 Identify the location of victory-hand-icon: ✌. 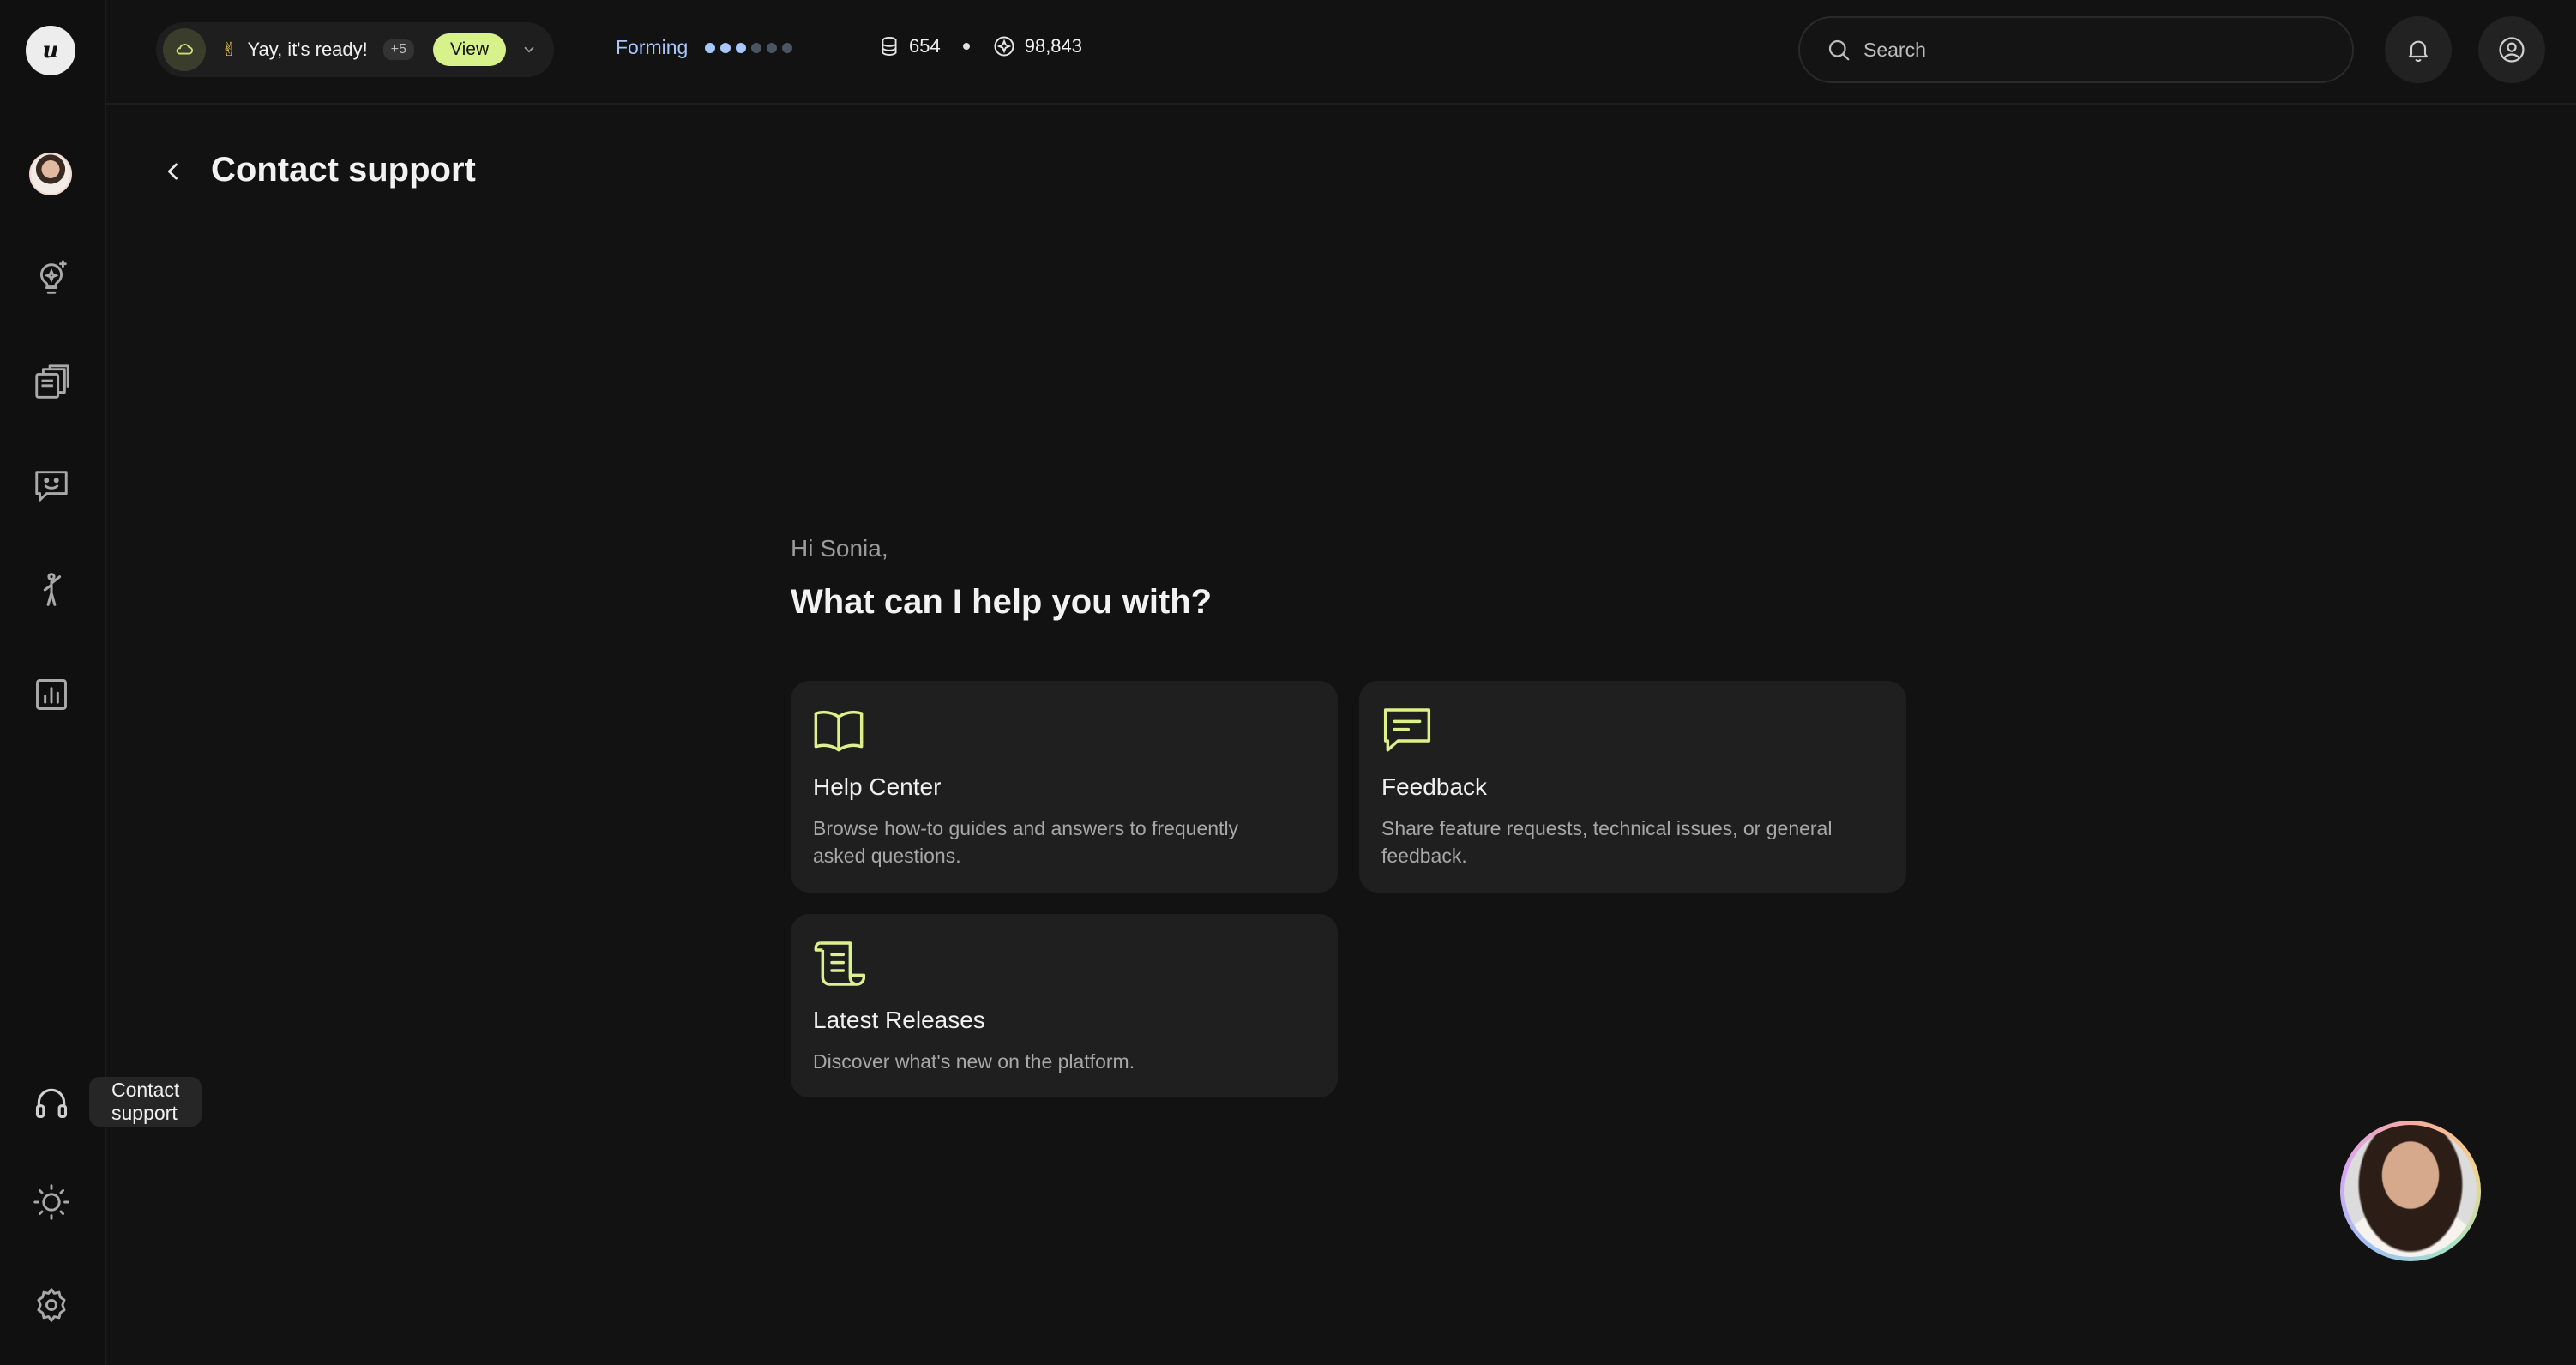
(230, 49).